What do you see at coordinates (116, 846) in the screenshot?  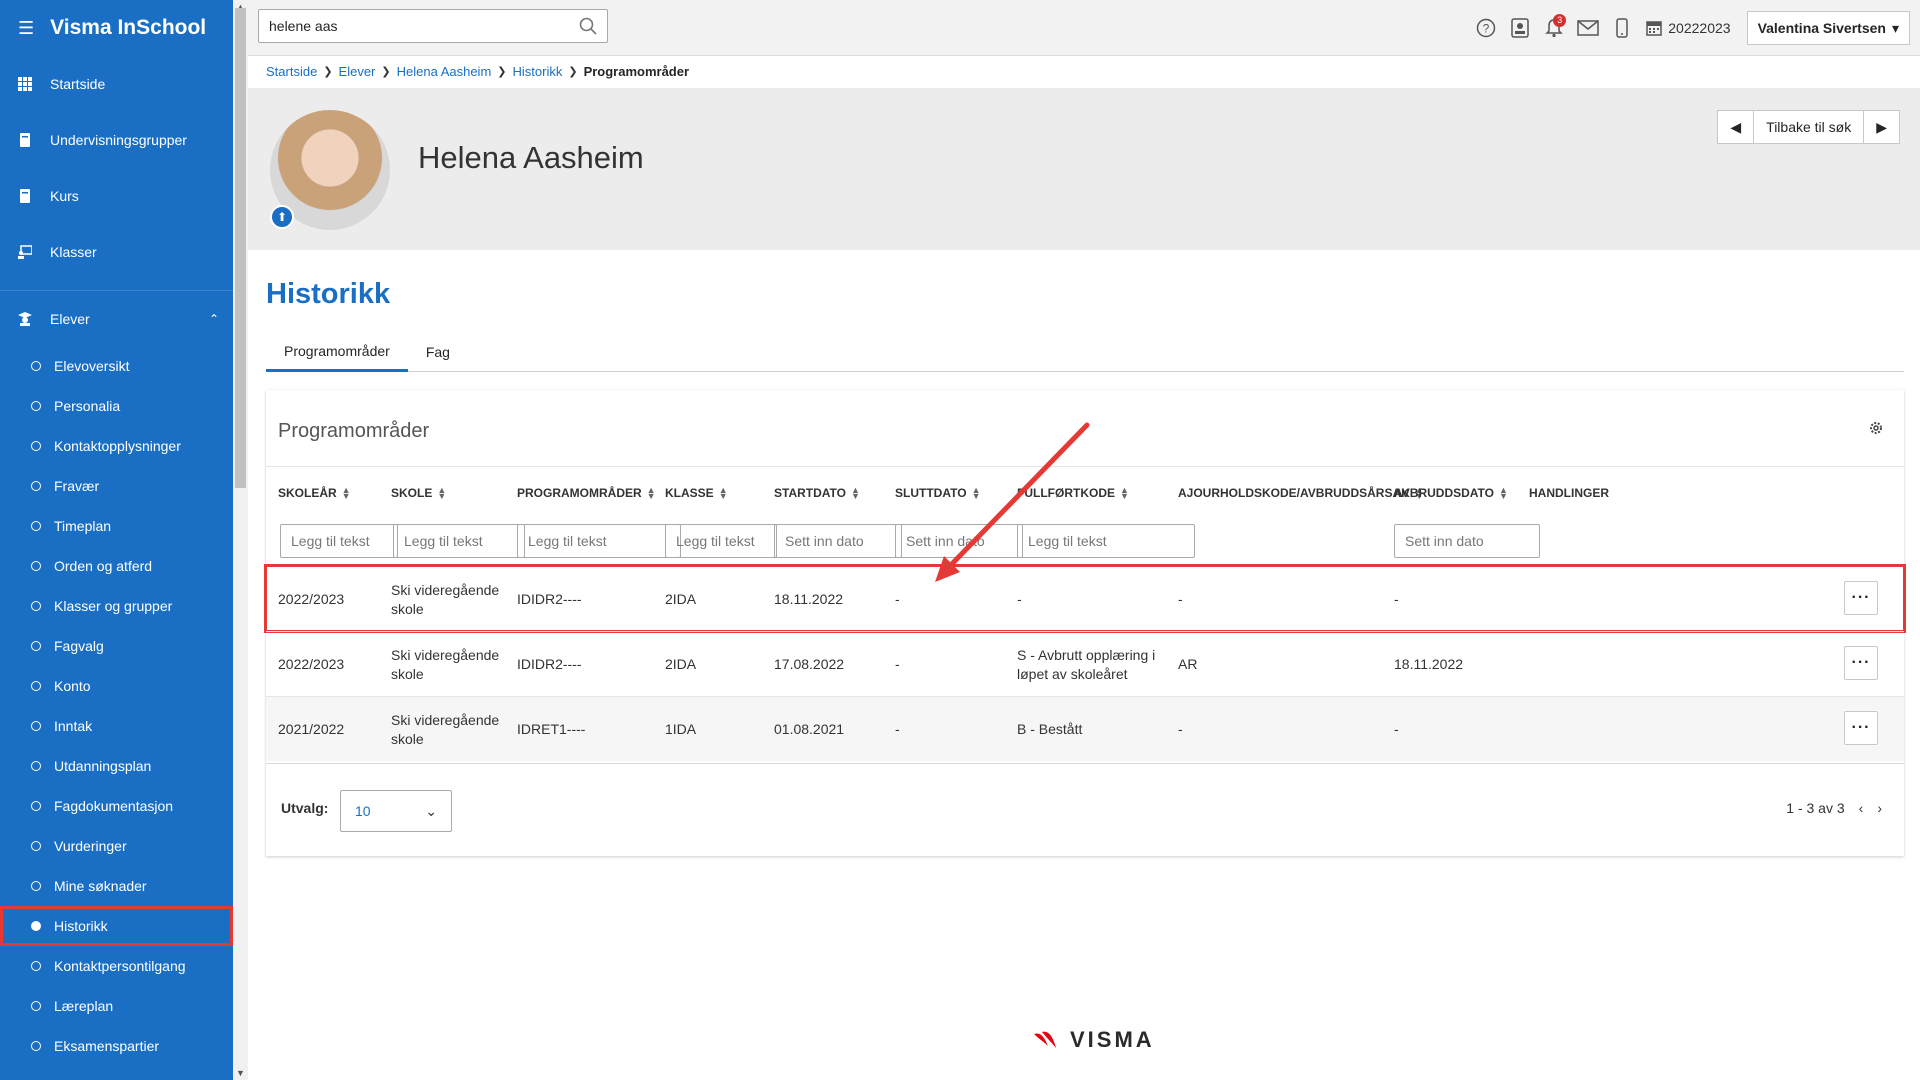 I see `sidebar-subitem-vurderinger: Vurderinger` at bounding box center [116, 846].